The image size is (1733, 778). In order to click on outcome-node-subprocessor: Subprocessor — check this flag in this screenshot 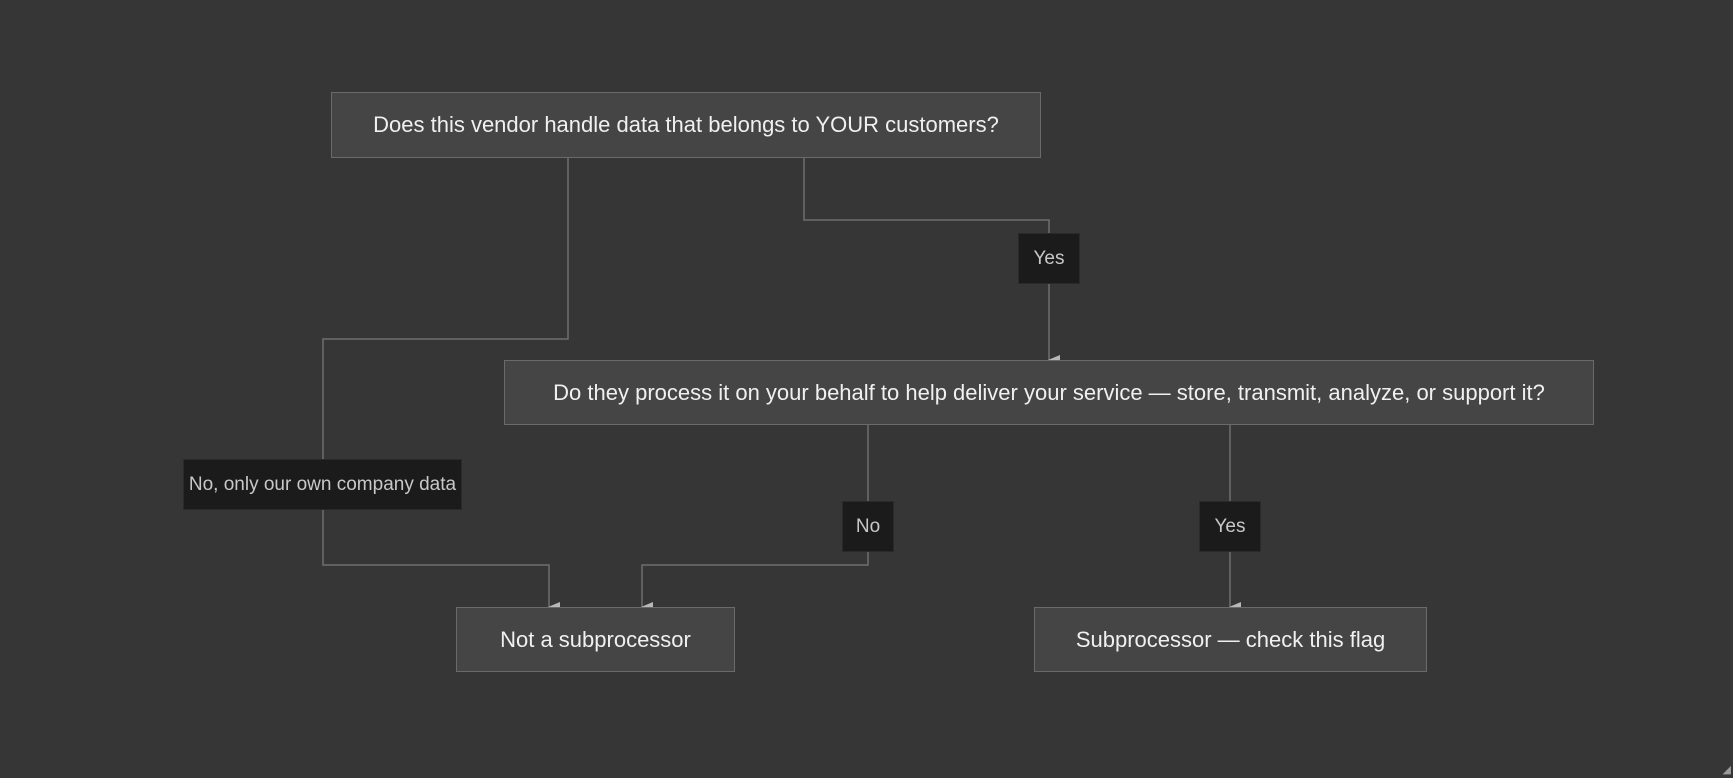, I will do `click(1230, 639)`.